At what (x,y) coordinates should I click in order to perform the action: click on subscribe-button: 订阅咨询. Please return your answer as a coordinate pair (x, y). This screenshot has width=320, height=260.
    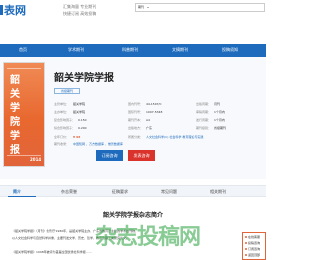
    Looking at the image, I should click on (109, 155).